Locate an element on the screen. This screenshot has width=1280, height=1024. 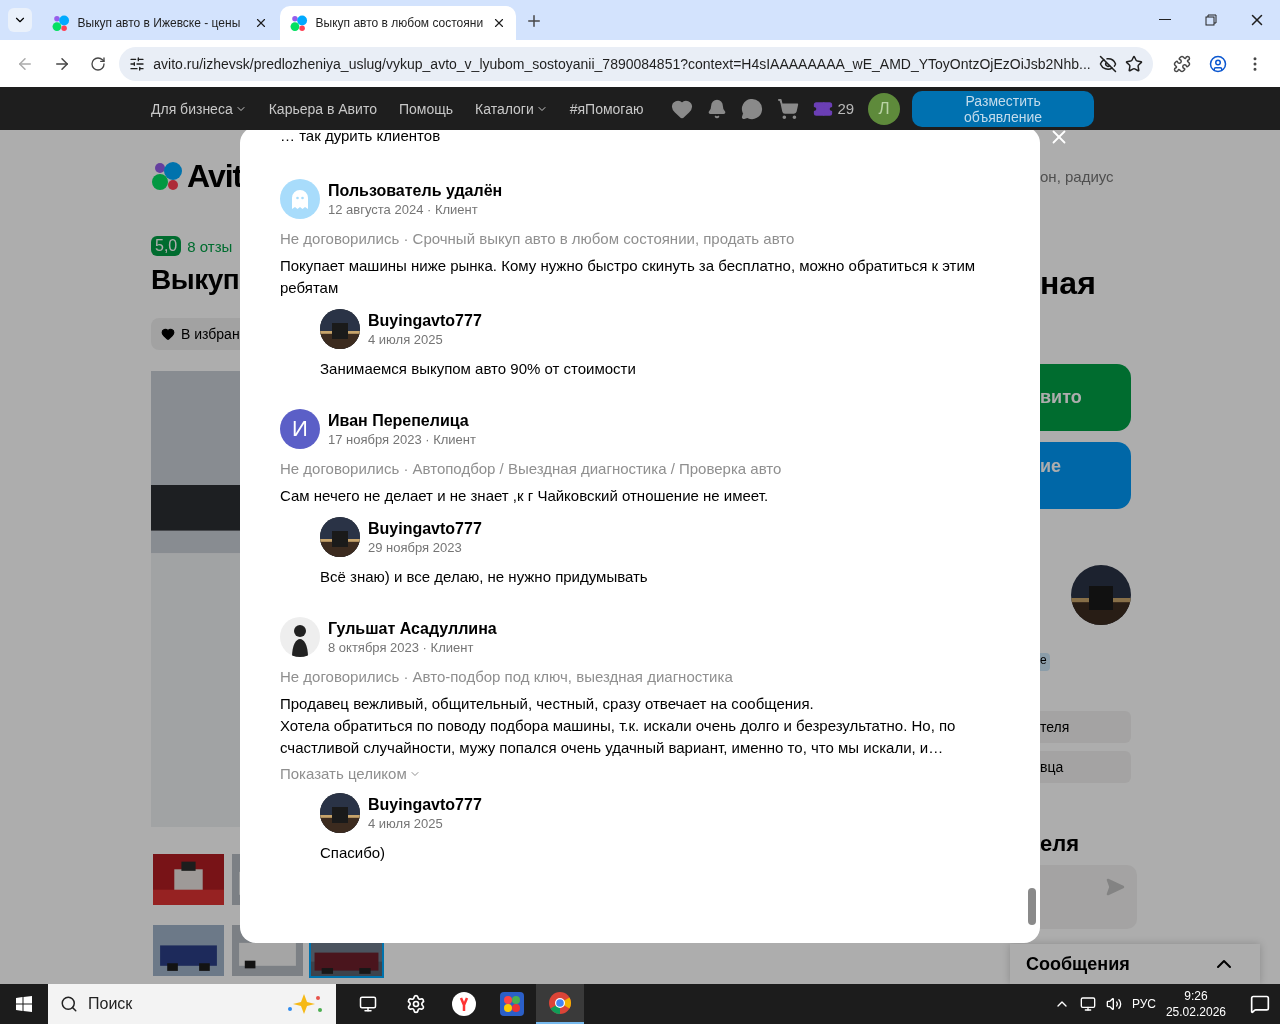
scrollbar-thumb is located at coordinates (1032, 906).